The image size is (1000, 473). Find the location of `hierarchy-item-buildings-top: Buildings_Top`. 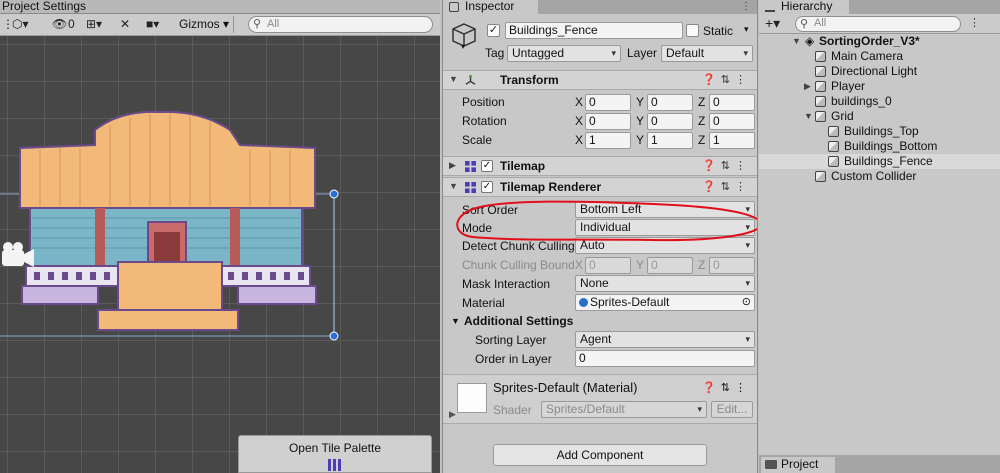

hierarchy-item-buildings-top: Buildings_Top is located at coordinates (879, 131).